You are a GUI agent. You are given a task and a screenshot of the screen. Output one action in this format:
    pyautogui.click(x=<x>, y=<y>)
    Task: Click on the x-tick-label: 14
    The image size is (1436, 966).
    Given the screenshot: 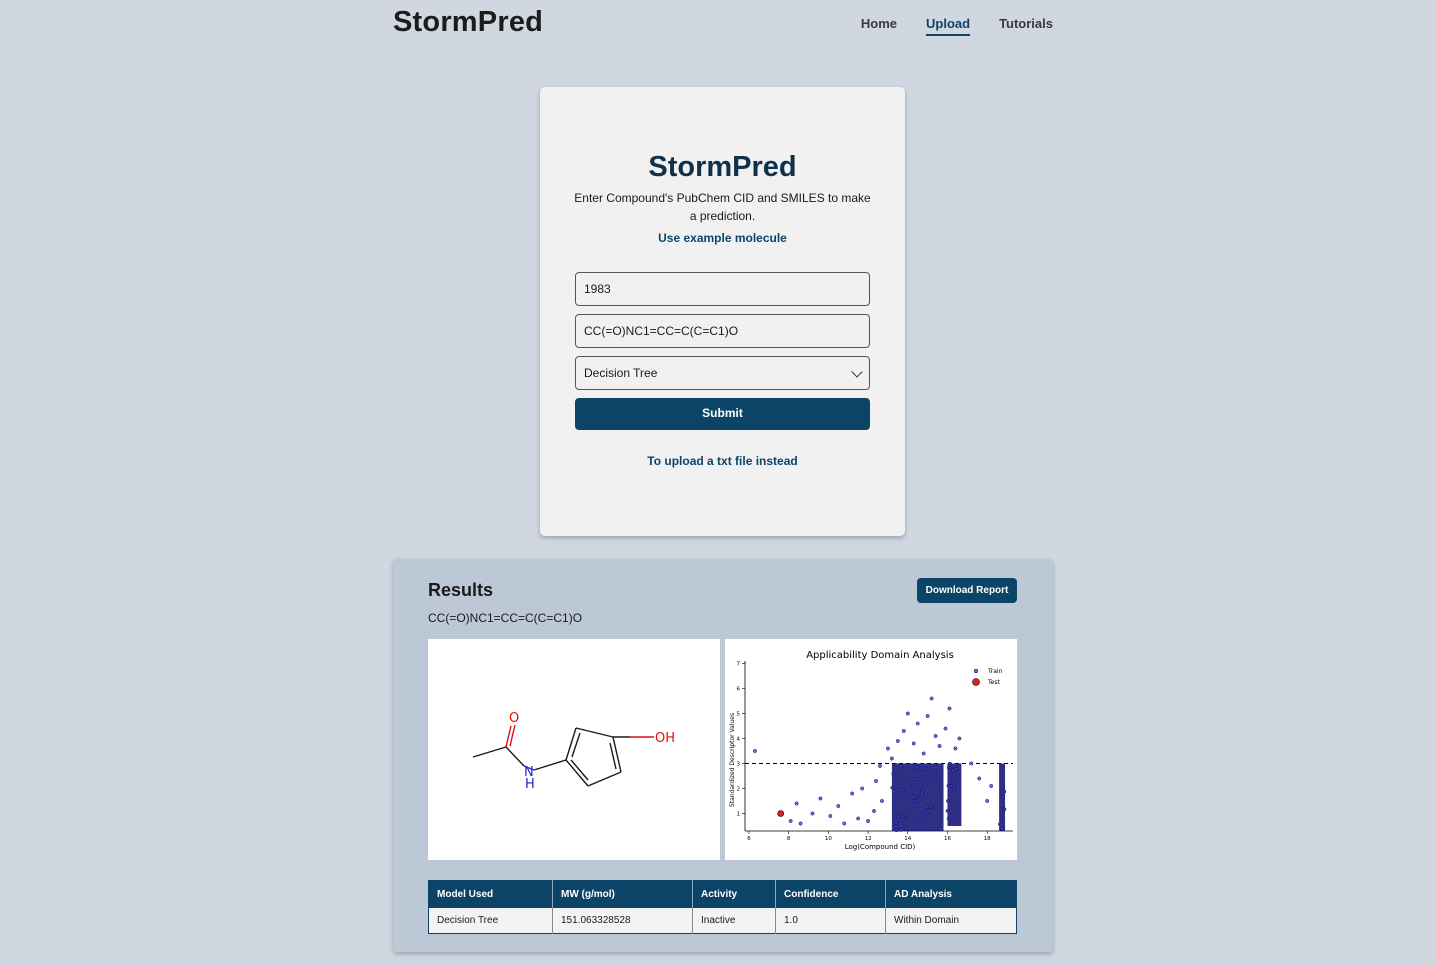 What is the action you would take?
    pyautogui.click(x=907, y=839)
    